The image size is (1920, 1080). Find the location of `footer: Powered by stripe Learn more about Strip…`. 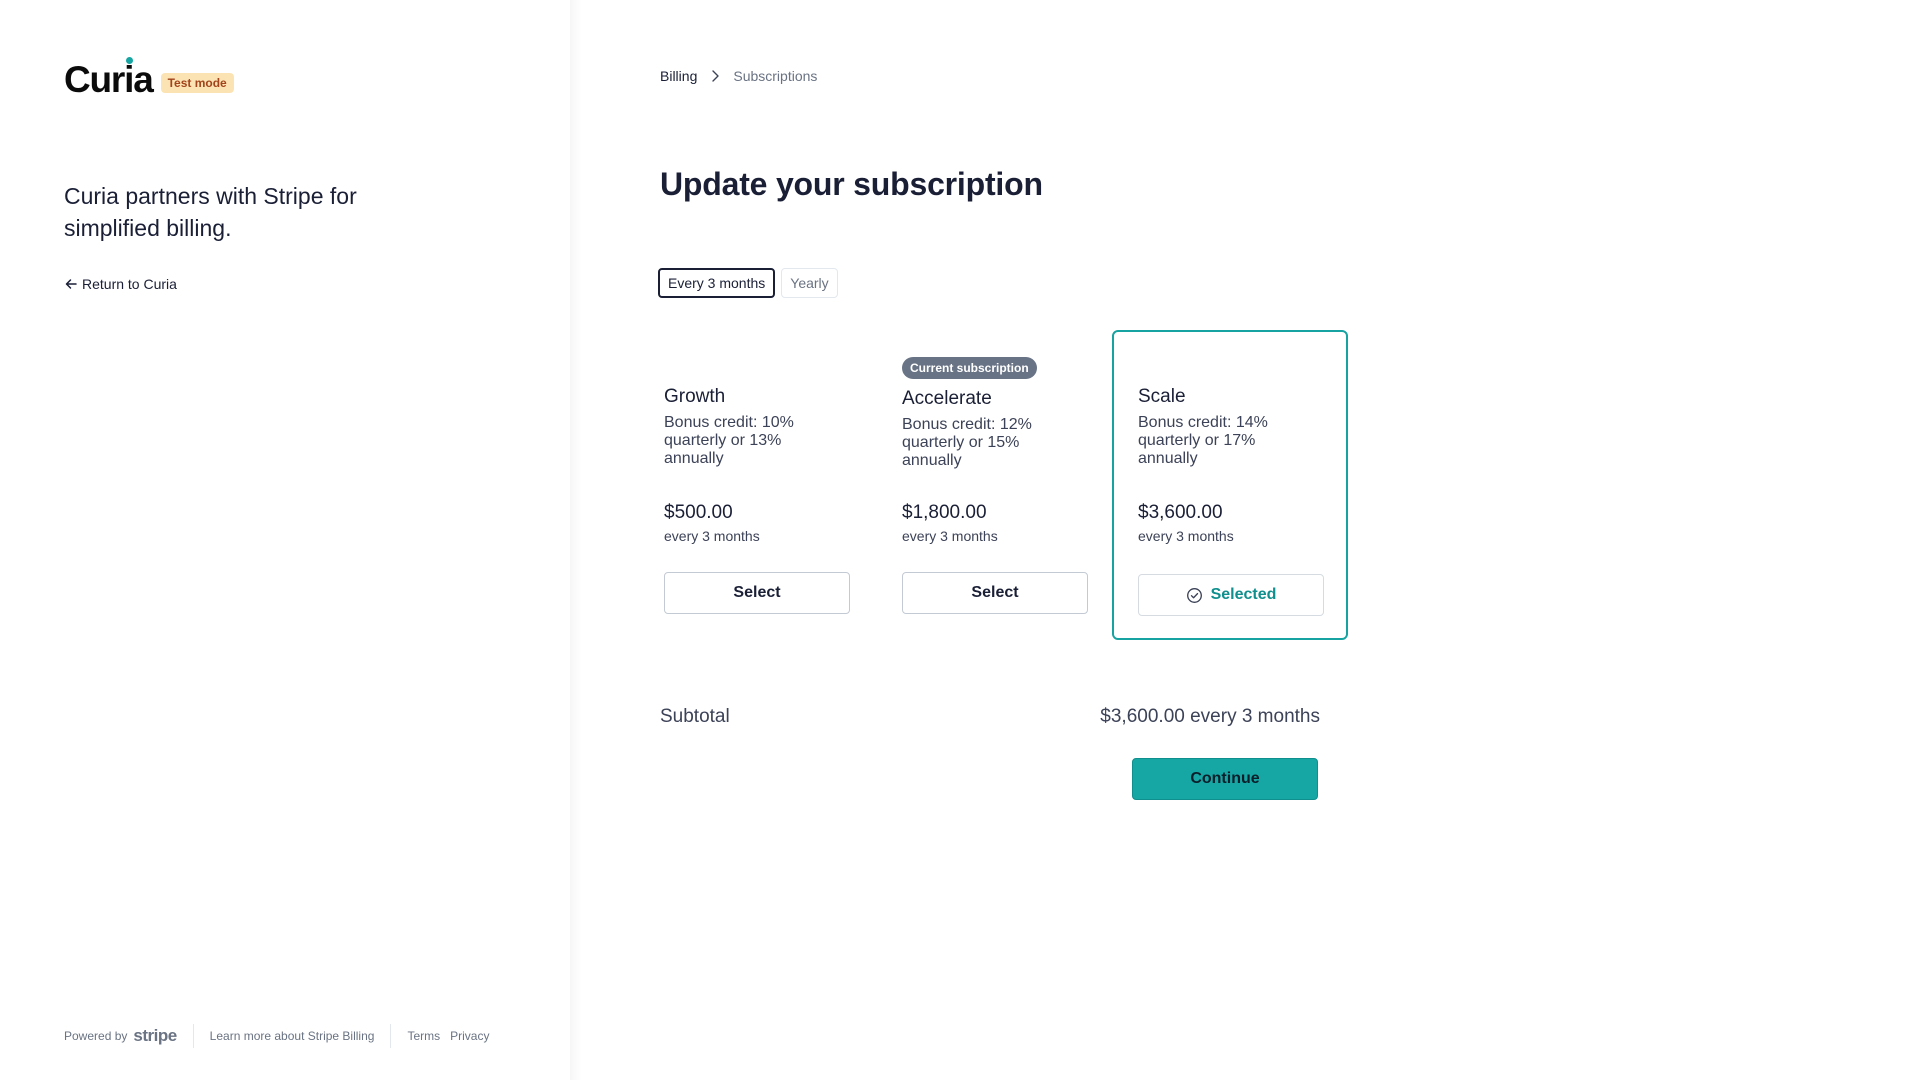

footer: Powered by stripe Learn more about Strip… is located at coordinates (276, 1036).